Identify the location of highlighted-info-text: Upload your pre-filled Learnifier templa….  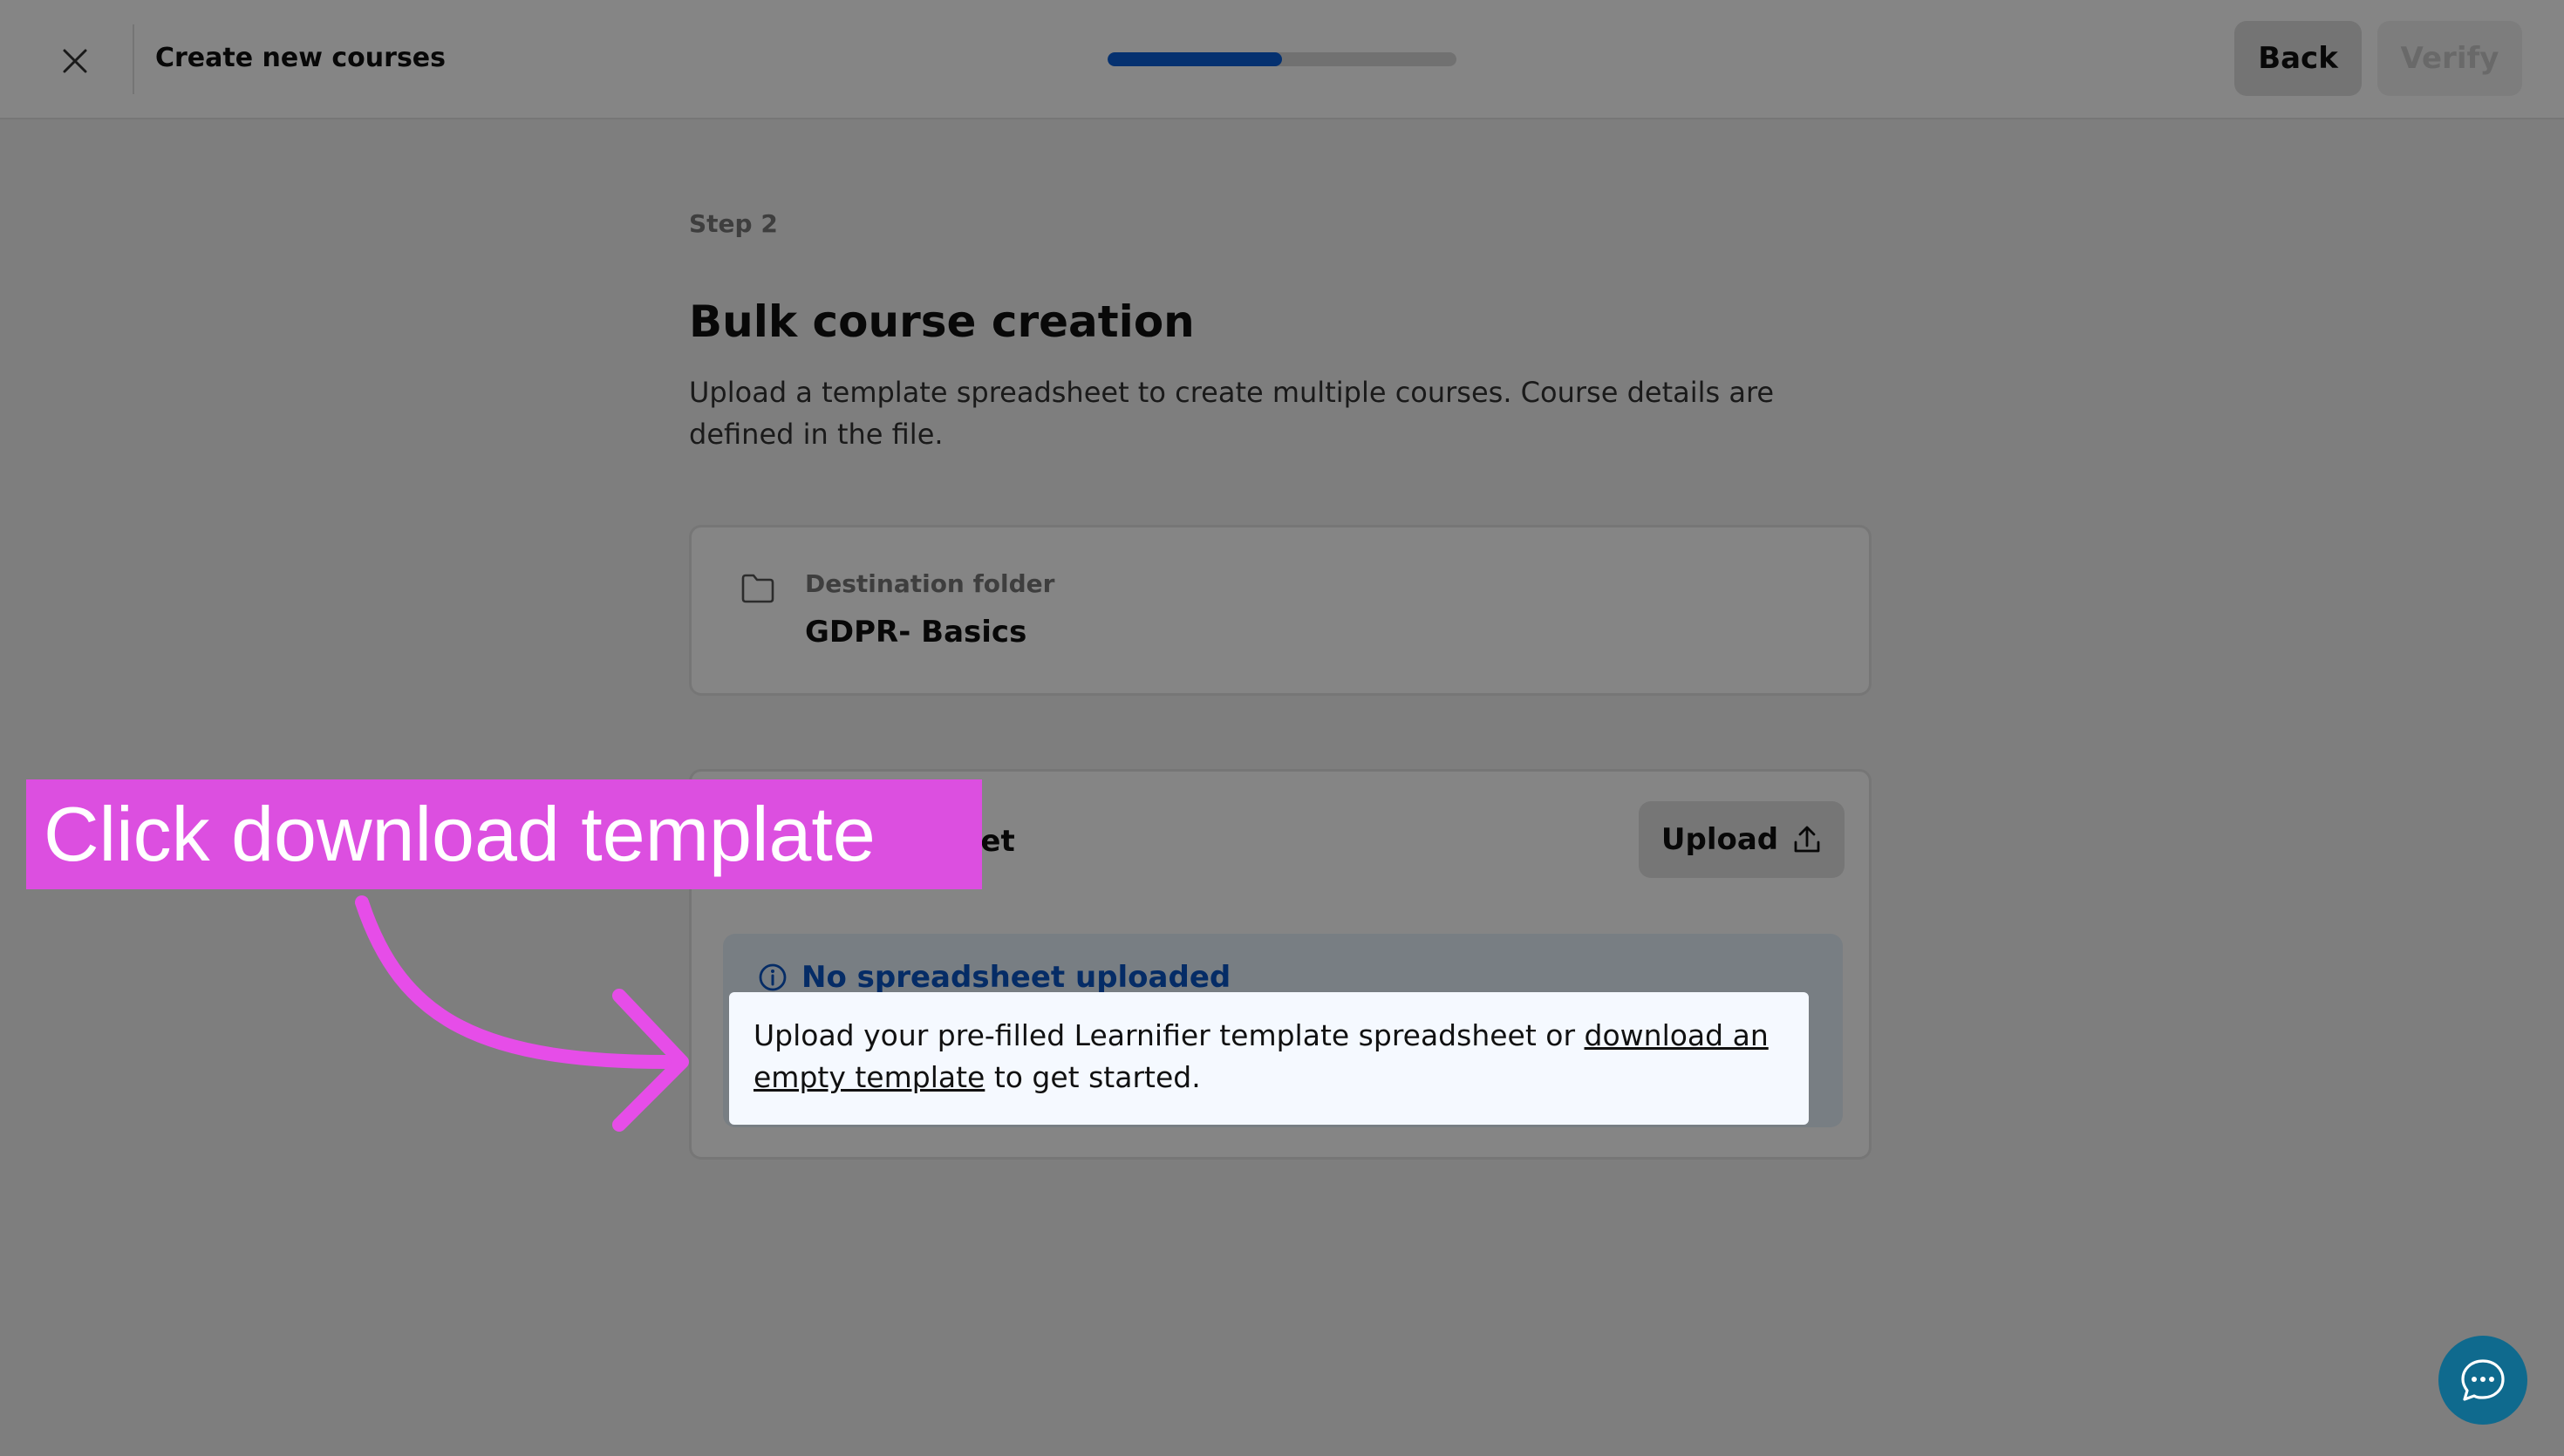
(1269, 1058).